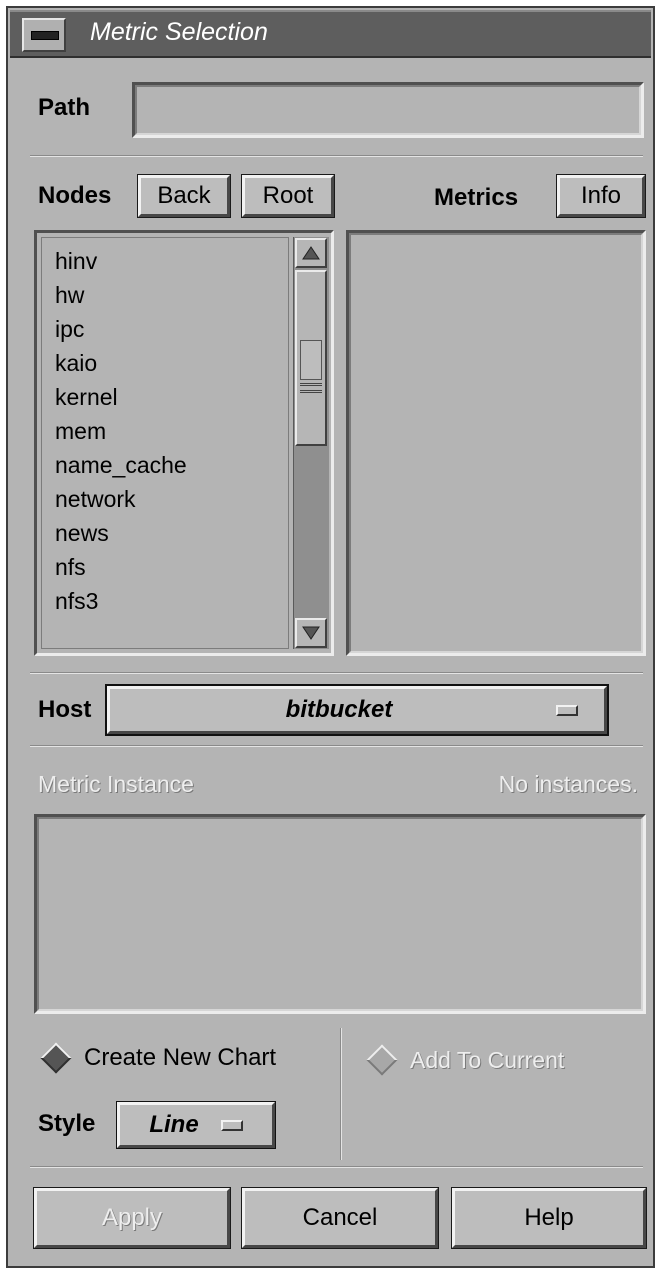 The image size is (661, 1273). I want to click on radio-selected-icon, so click(56, 1058).